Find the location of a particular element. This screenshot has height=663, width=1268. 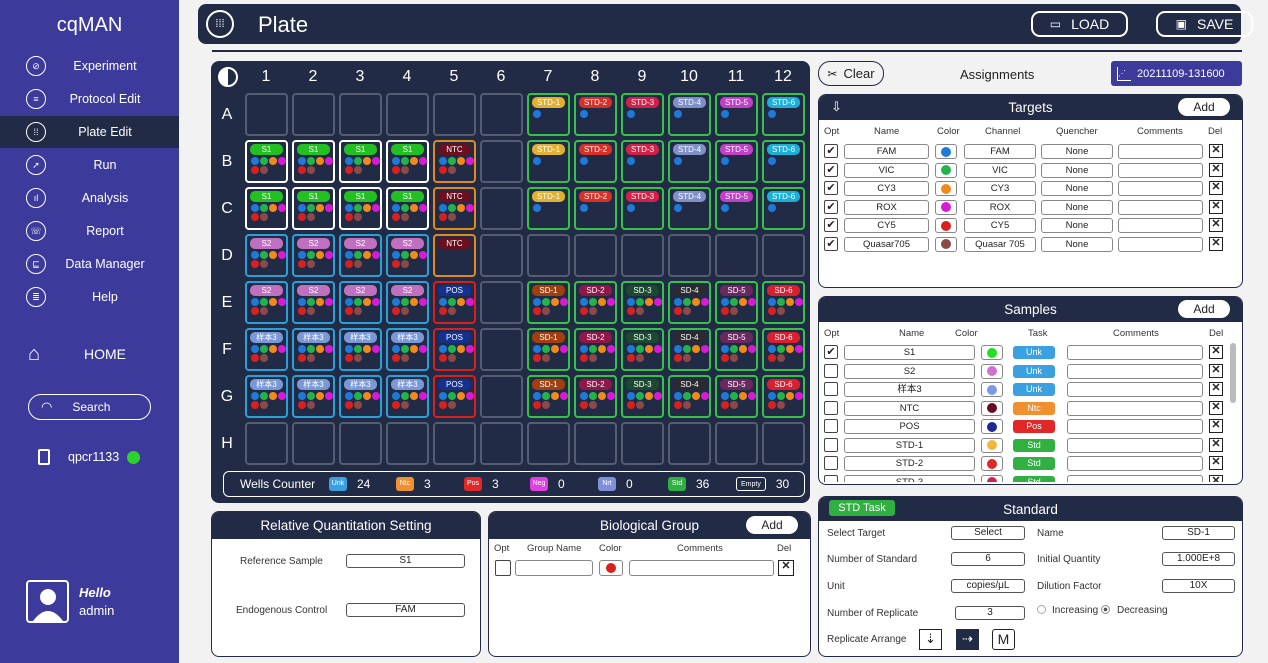

row-header: D is located at coordinates (227, 256).